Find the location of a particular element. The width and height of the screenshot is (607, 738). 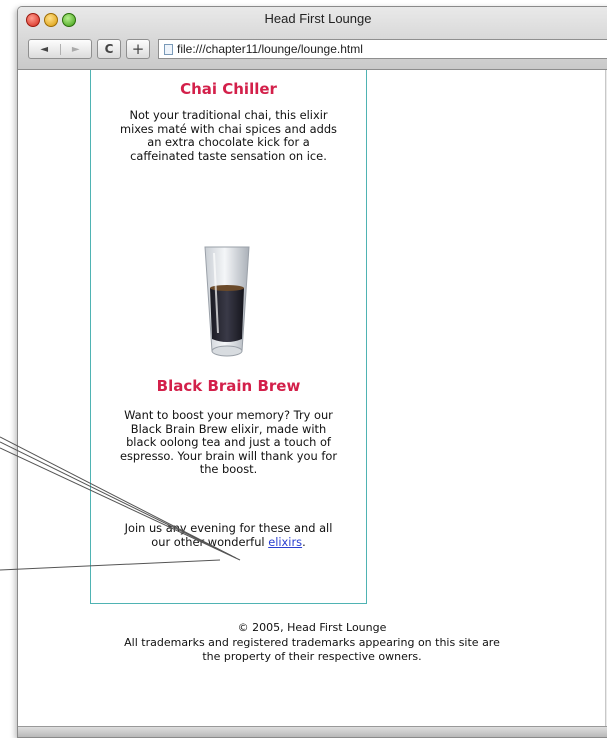

page-icon is located at coordinates (168, 49).